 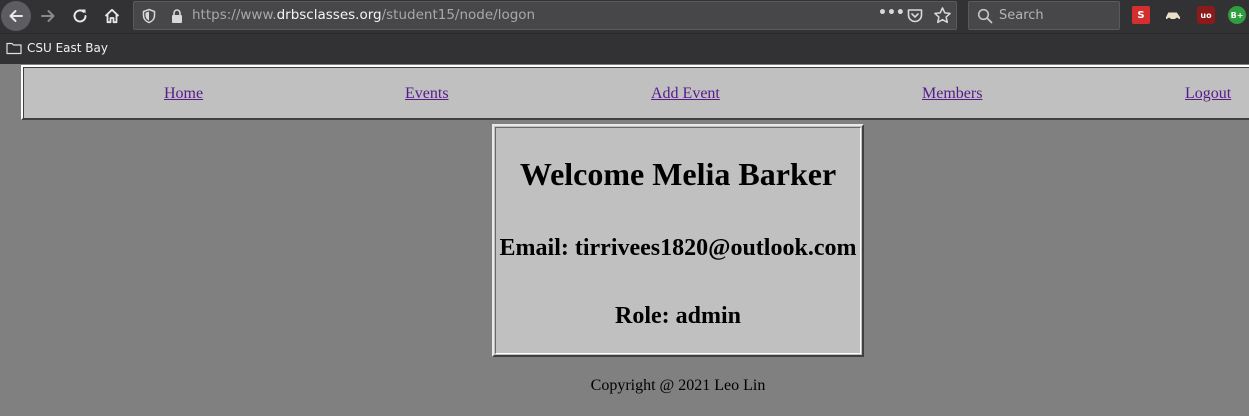 I want to click on nav-link-events: Events, so click(x=427, y=94).